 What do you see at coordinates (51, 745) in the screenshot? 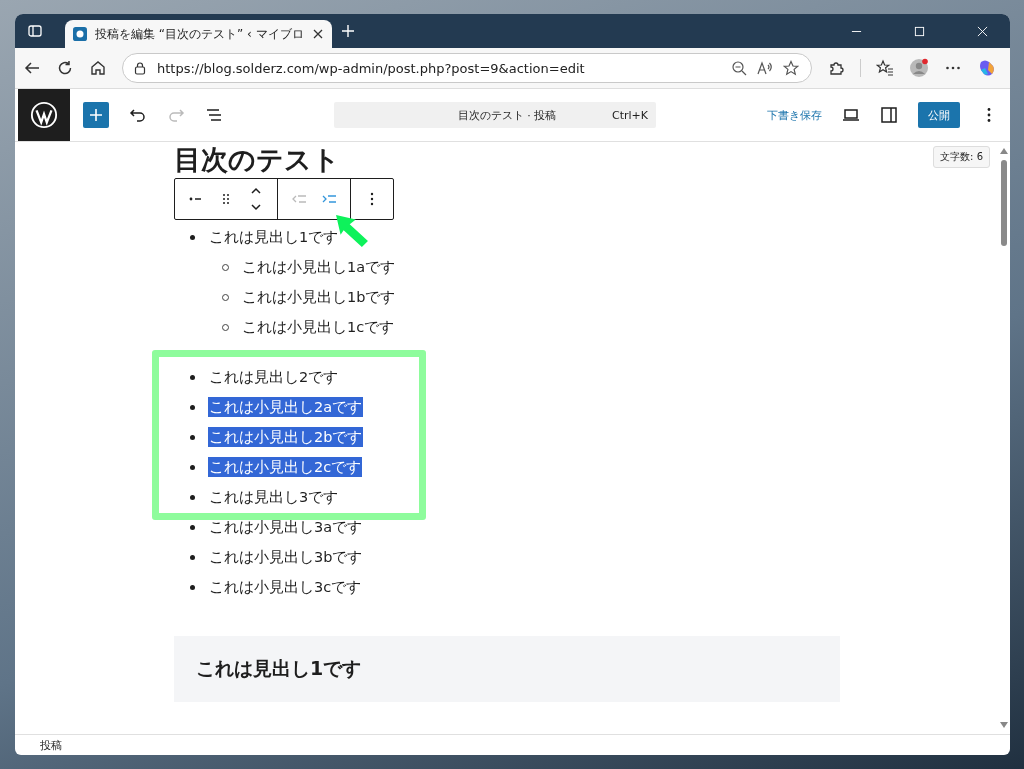
I see `breadcrumb: 投稿` at bounding box center [51, 745].